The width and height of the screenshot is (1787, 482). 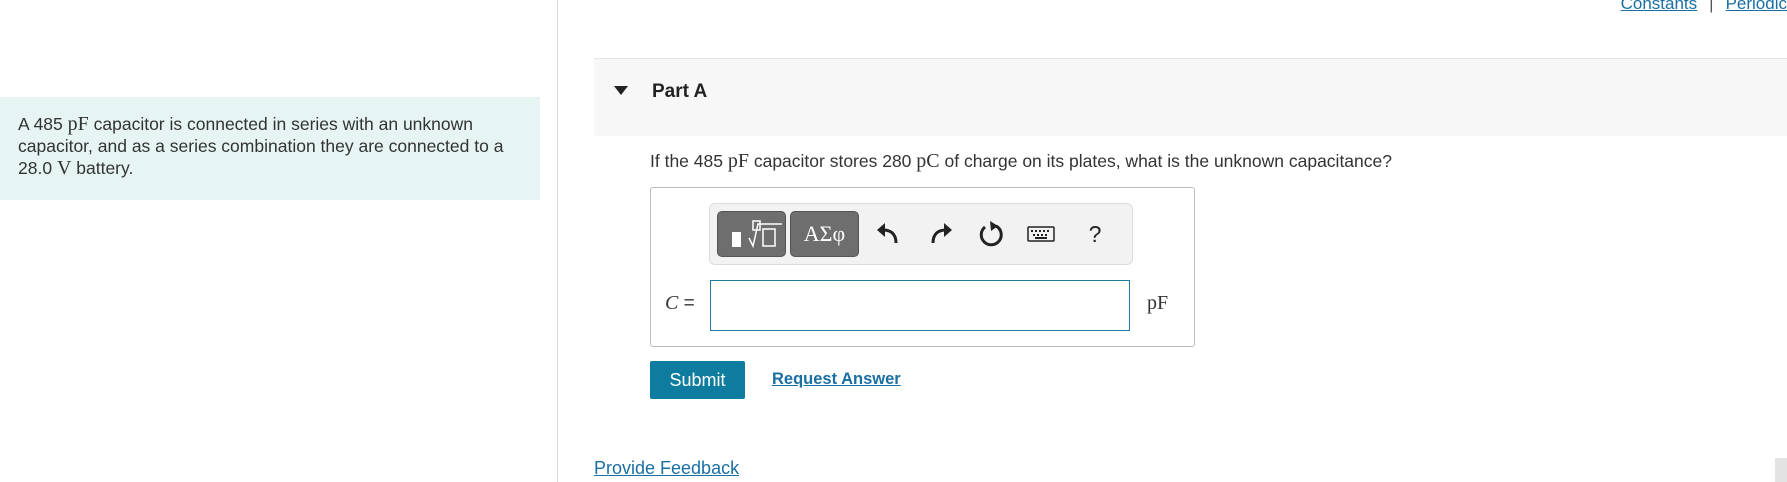 I want to click on periodic-table-link: Periodic, so click(x=1756, y=6).